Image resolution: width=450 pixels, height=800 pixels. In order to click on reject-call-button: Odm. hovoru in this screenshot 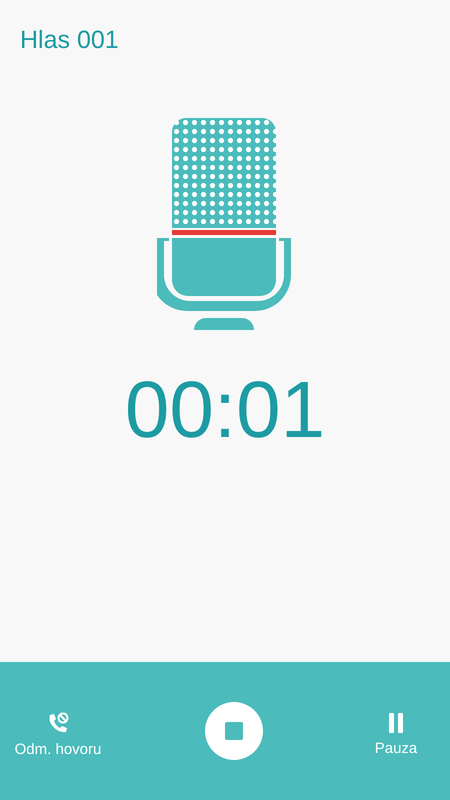, I will do `click(58, 737)`.